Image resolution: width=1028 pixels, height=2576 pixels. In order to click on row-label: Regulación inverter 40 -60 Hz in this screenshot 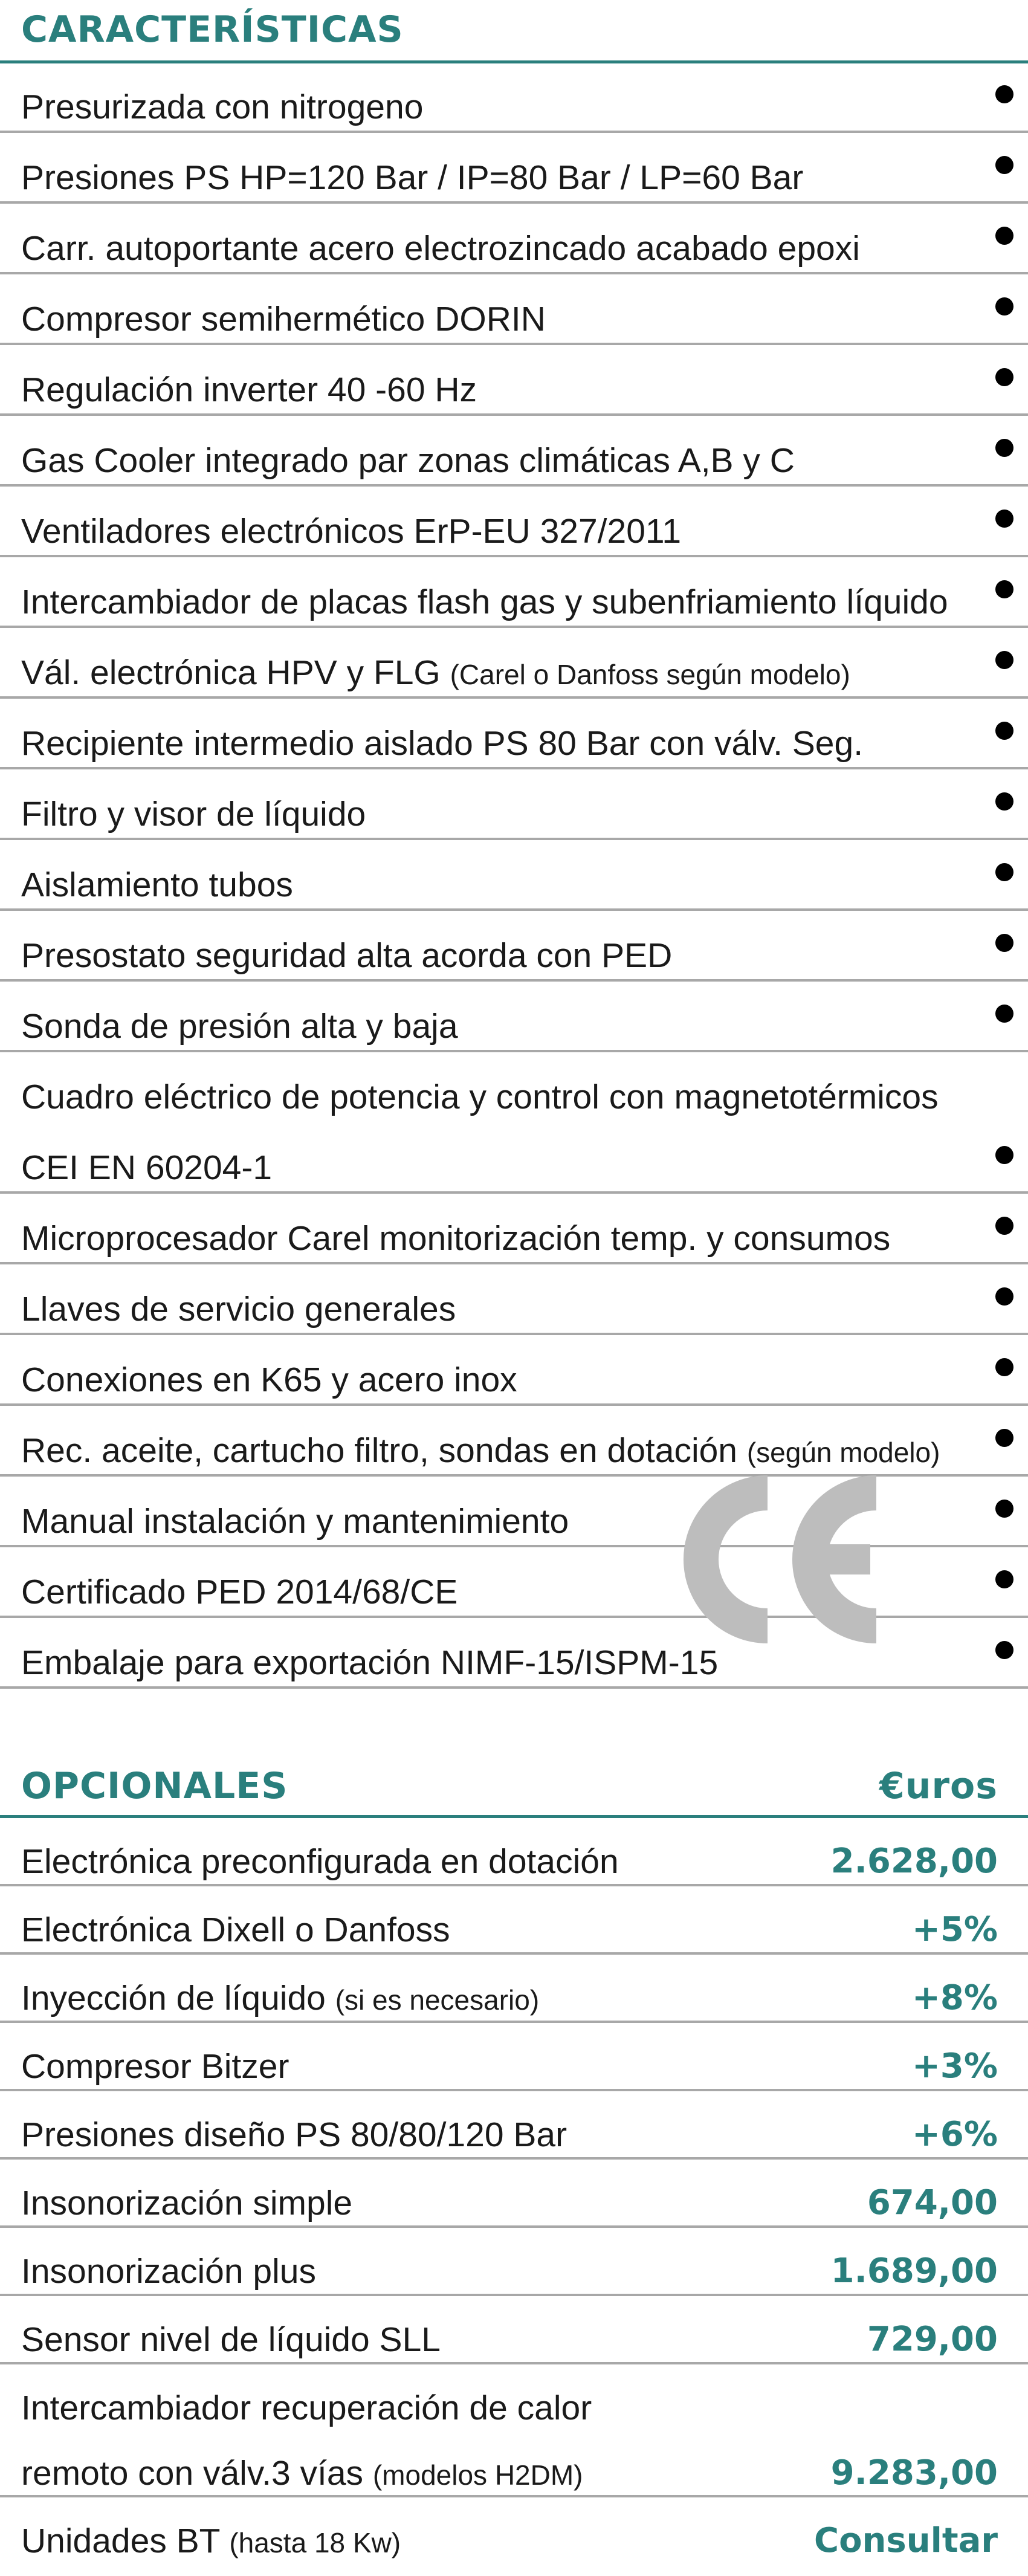, I will do `click(249, 390)`.